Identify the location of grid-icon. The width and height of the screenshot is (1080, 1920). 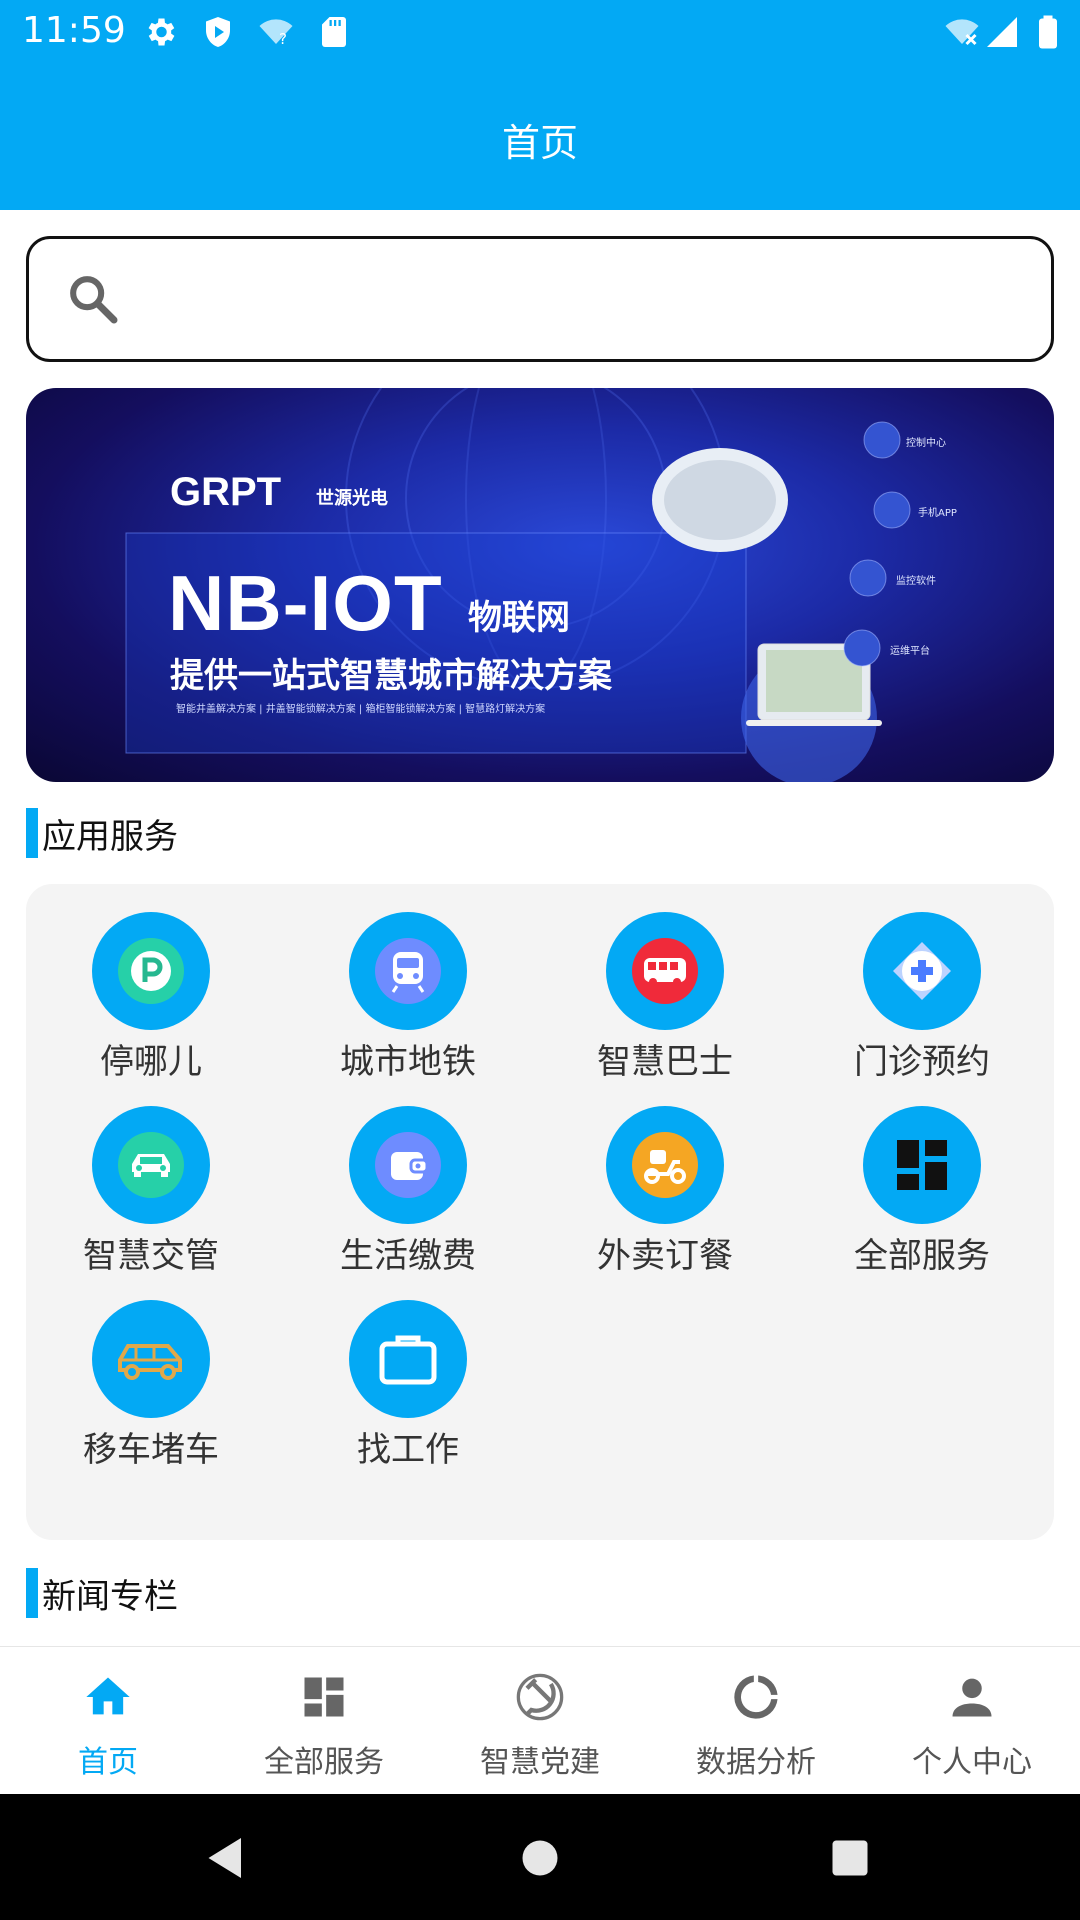
(922, 1165).